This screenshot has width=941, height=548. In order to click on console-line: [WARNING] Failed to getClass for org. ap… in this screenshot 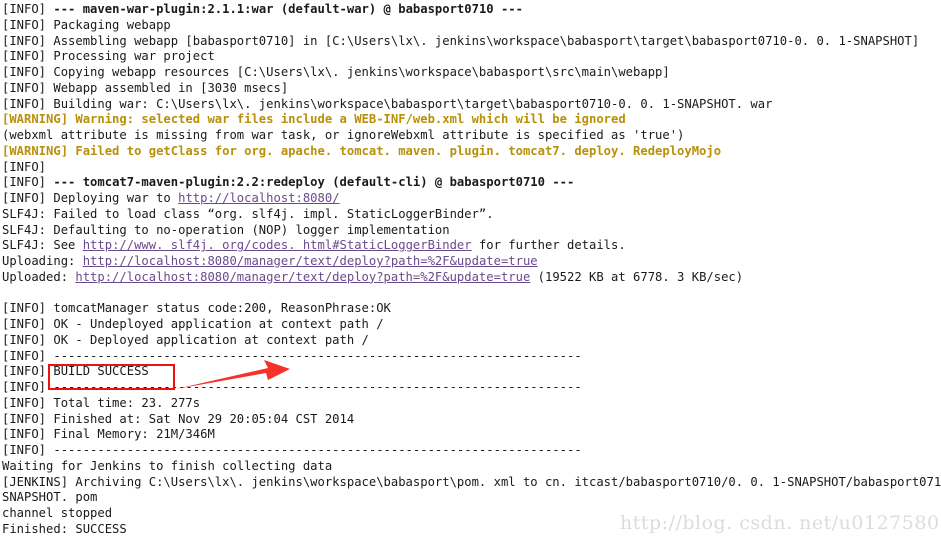, I will do `click(471, 152)`.